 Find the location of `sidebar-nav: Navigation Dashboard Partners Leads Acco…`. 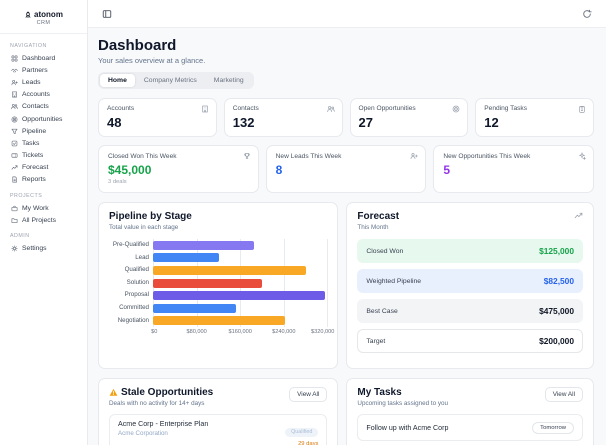

sidebar-nav: Navigation Dashboard Partners Leads Acco… is located at coordinates (43, 145).